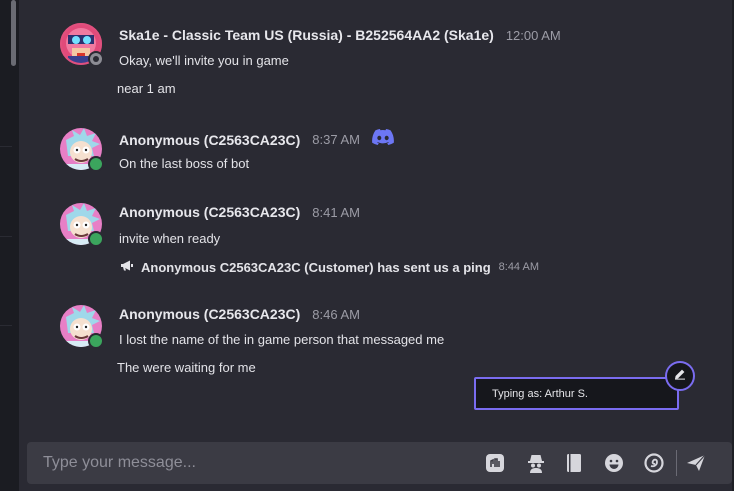 The image size is (734, 491). I want to click on message-header: Anonymous (C2563CA23C) 8:46 AM, so click(239, 314).